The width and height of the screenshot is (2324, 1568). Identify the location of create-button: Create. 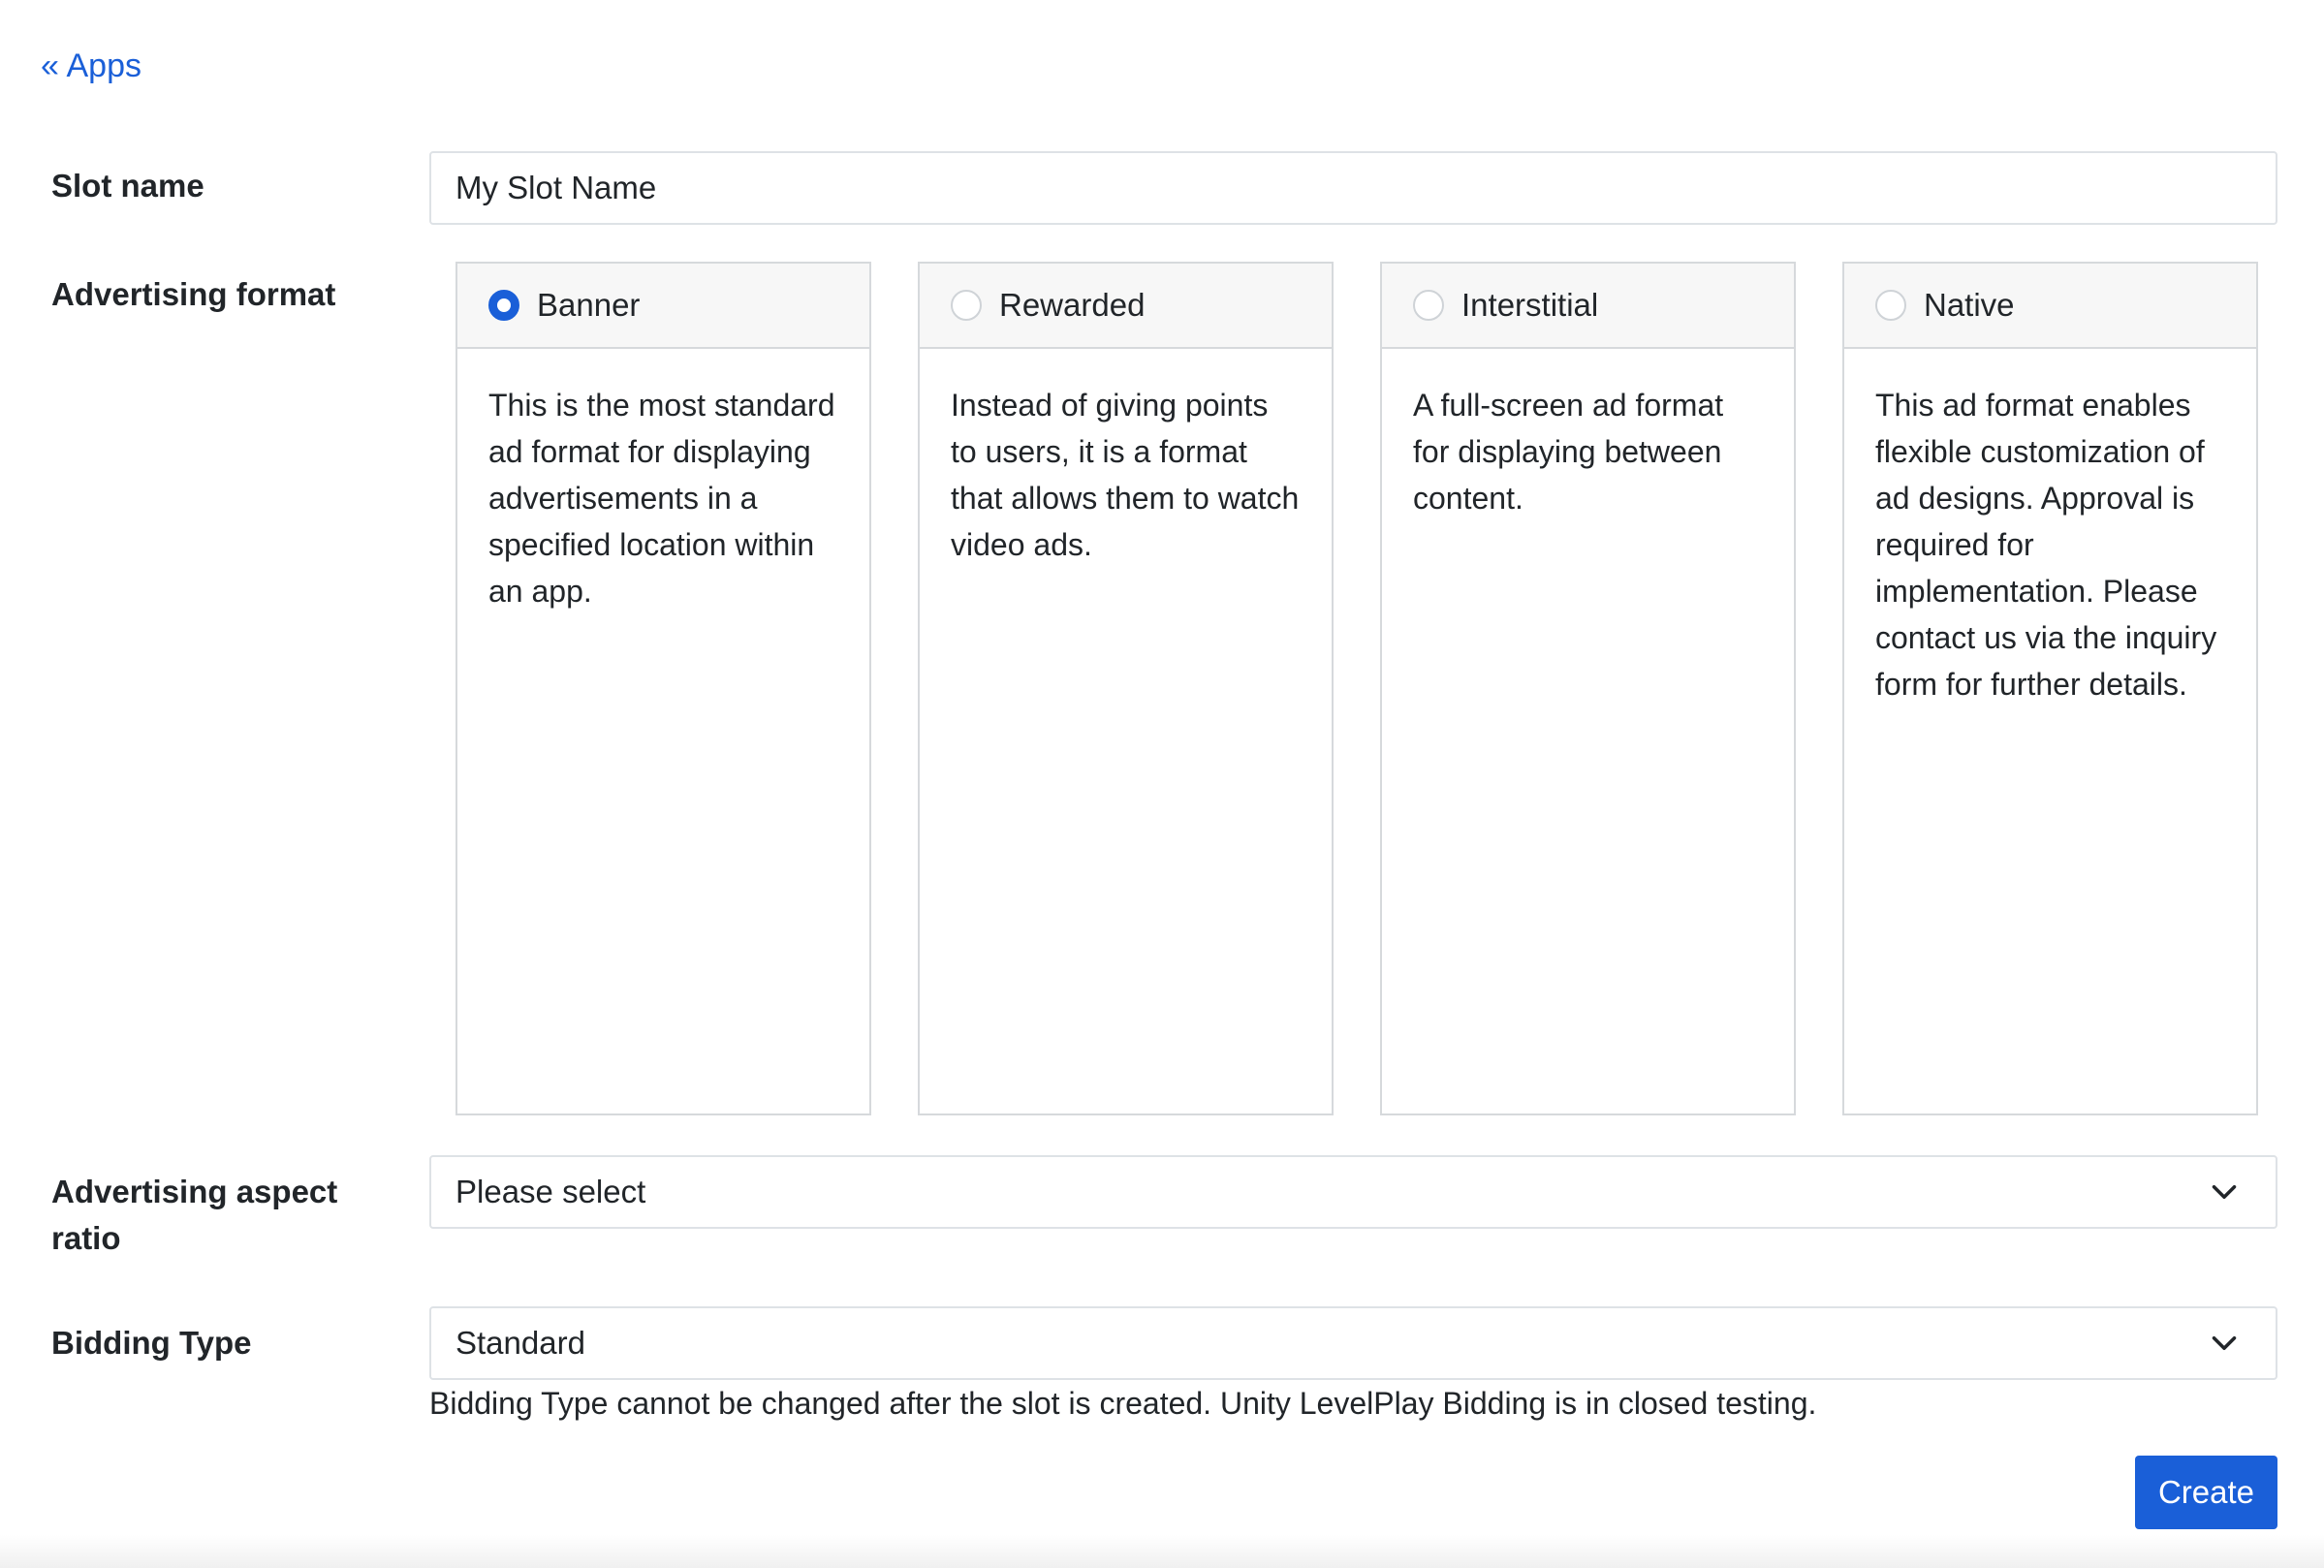
(2206, 1493).